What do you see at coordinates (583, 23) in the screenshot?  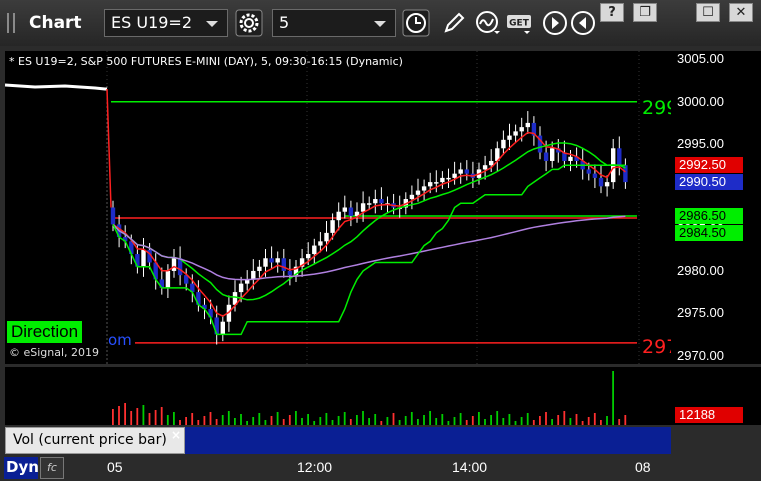 I see `back-rewind-icon` at bounding box center [583, 23].